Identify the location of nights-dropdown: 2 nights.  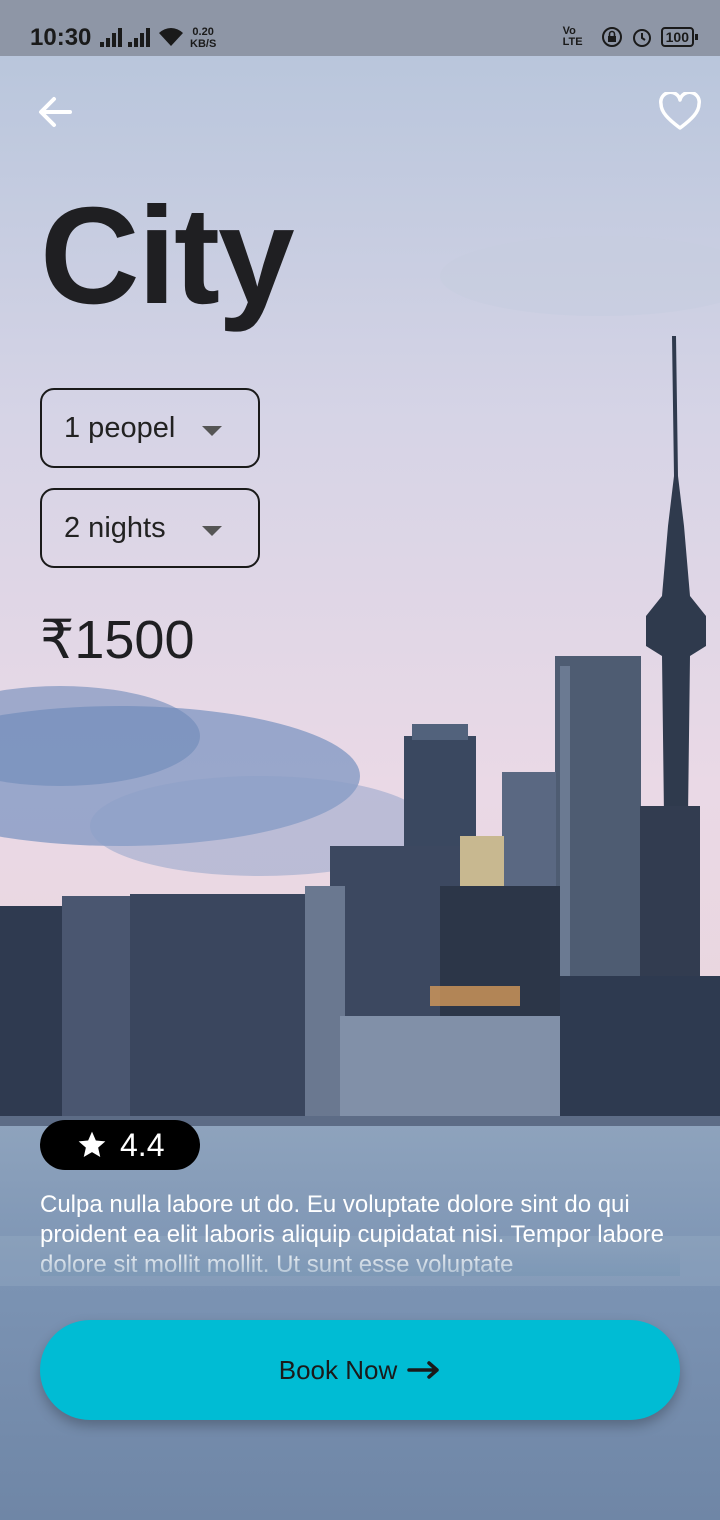
(150, 528).